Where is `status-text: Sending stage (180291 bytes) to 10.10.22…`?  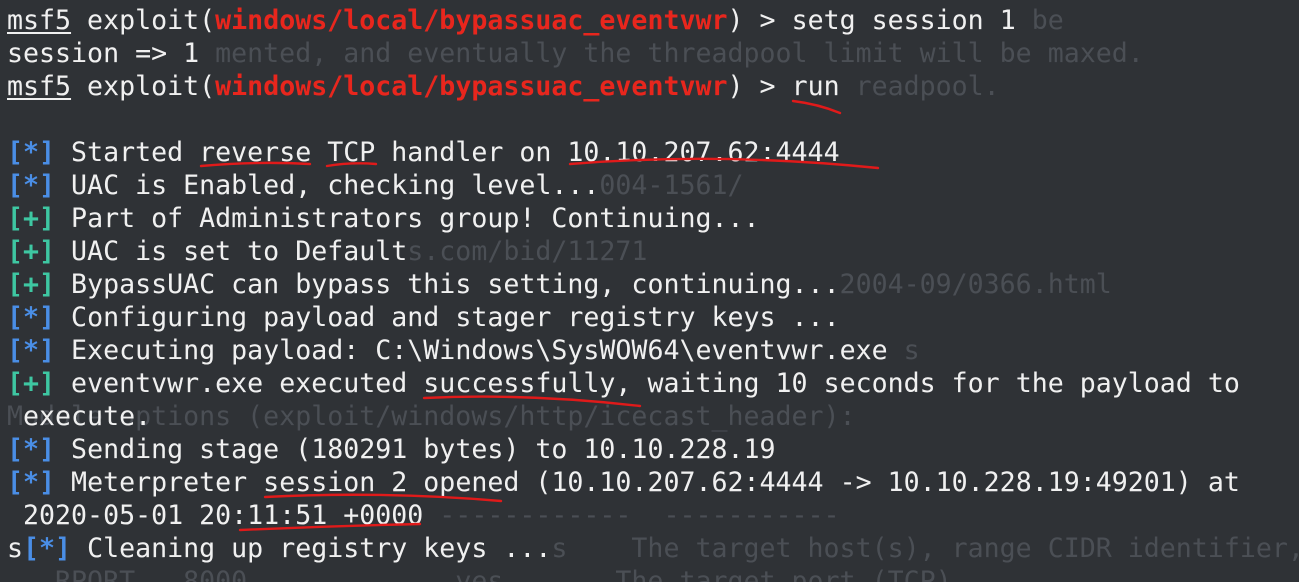 status-text: Sending stage (180291 bytes) to 10.10.22… is located at coordinates (415, 449).